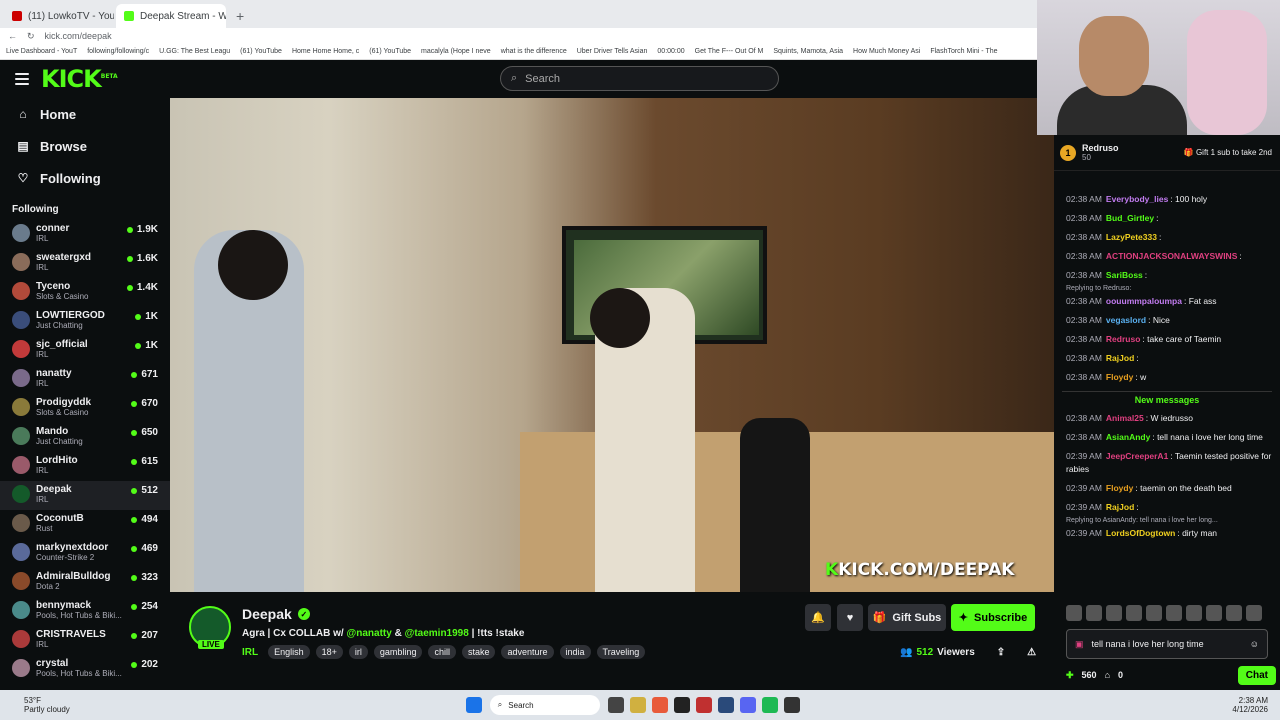  What do you see at coordinates (325, 51) in the screenshot?
I see `bookmark: Home Home Home, c` at bounding box center [325, 51].